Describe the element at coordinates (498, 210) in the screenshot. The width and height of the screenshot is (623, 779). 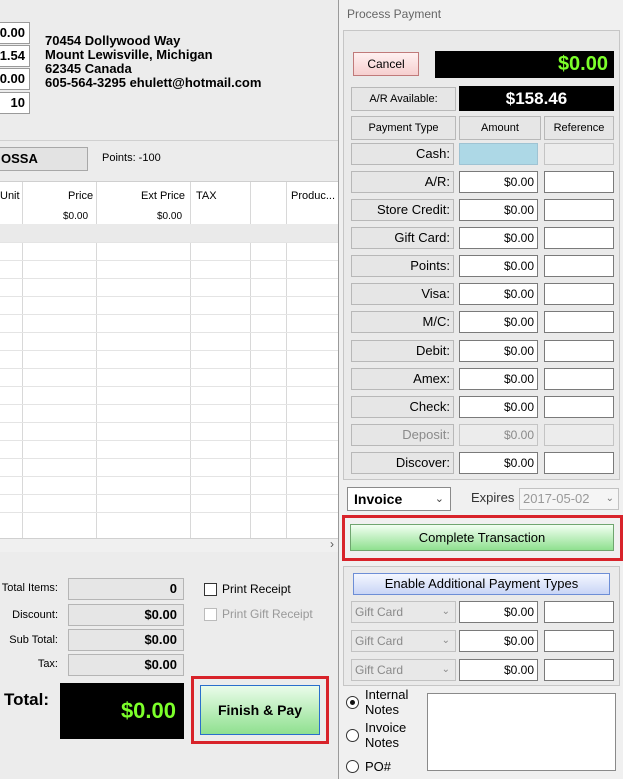
I see `store-credit-amount-input: $0.00` at that location.